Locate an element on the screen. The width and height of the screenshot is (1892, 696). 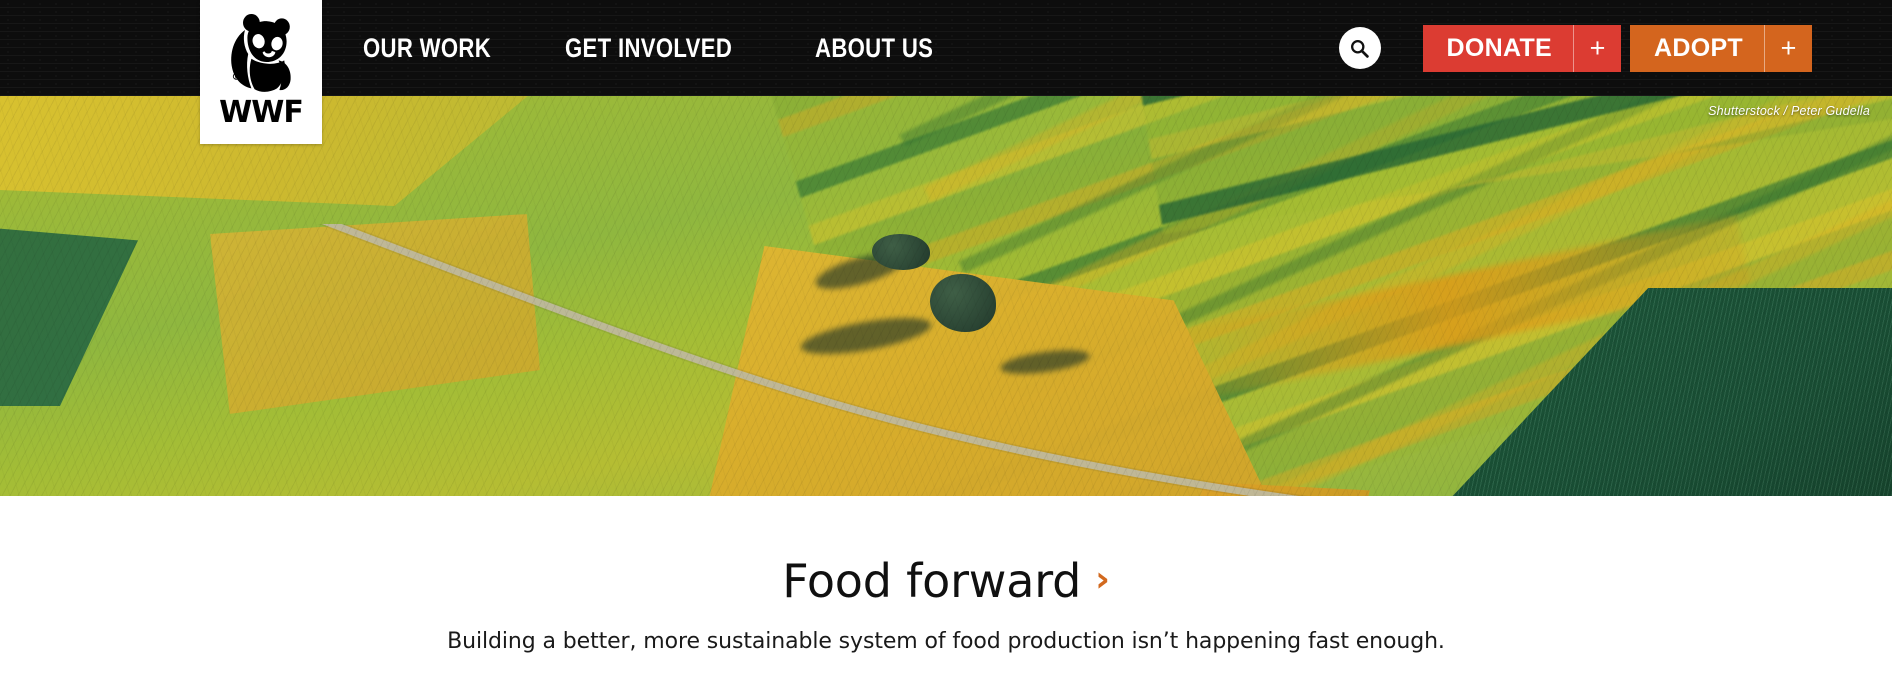
donate-label: DONATE is located at coordinates (1499, 47).